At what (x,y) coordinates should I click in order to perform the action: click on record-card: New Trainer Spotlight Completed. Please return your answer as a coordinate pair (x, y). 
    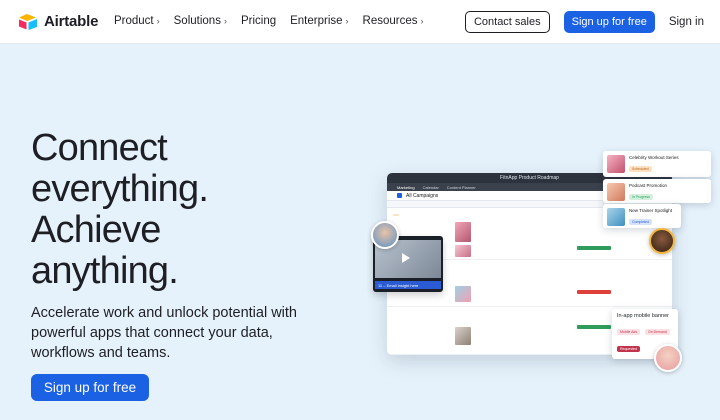
    Looking at the image, I should click on (642, 216).